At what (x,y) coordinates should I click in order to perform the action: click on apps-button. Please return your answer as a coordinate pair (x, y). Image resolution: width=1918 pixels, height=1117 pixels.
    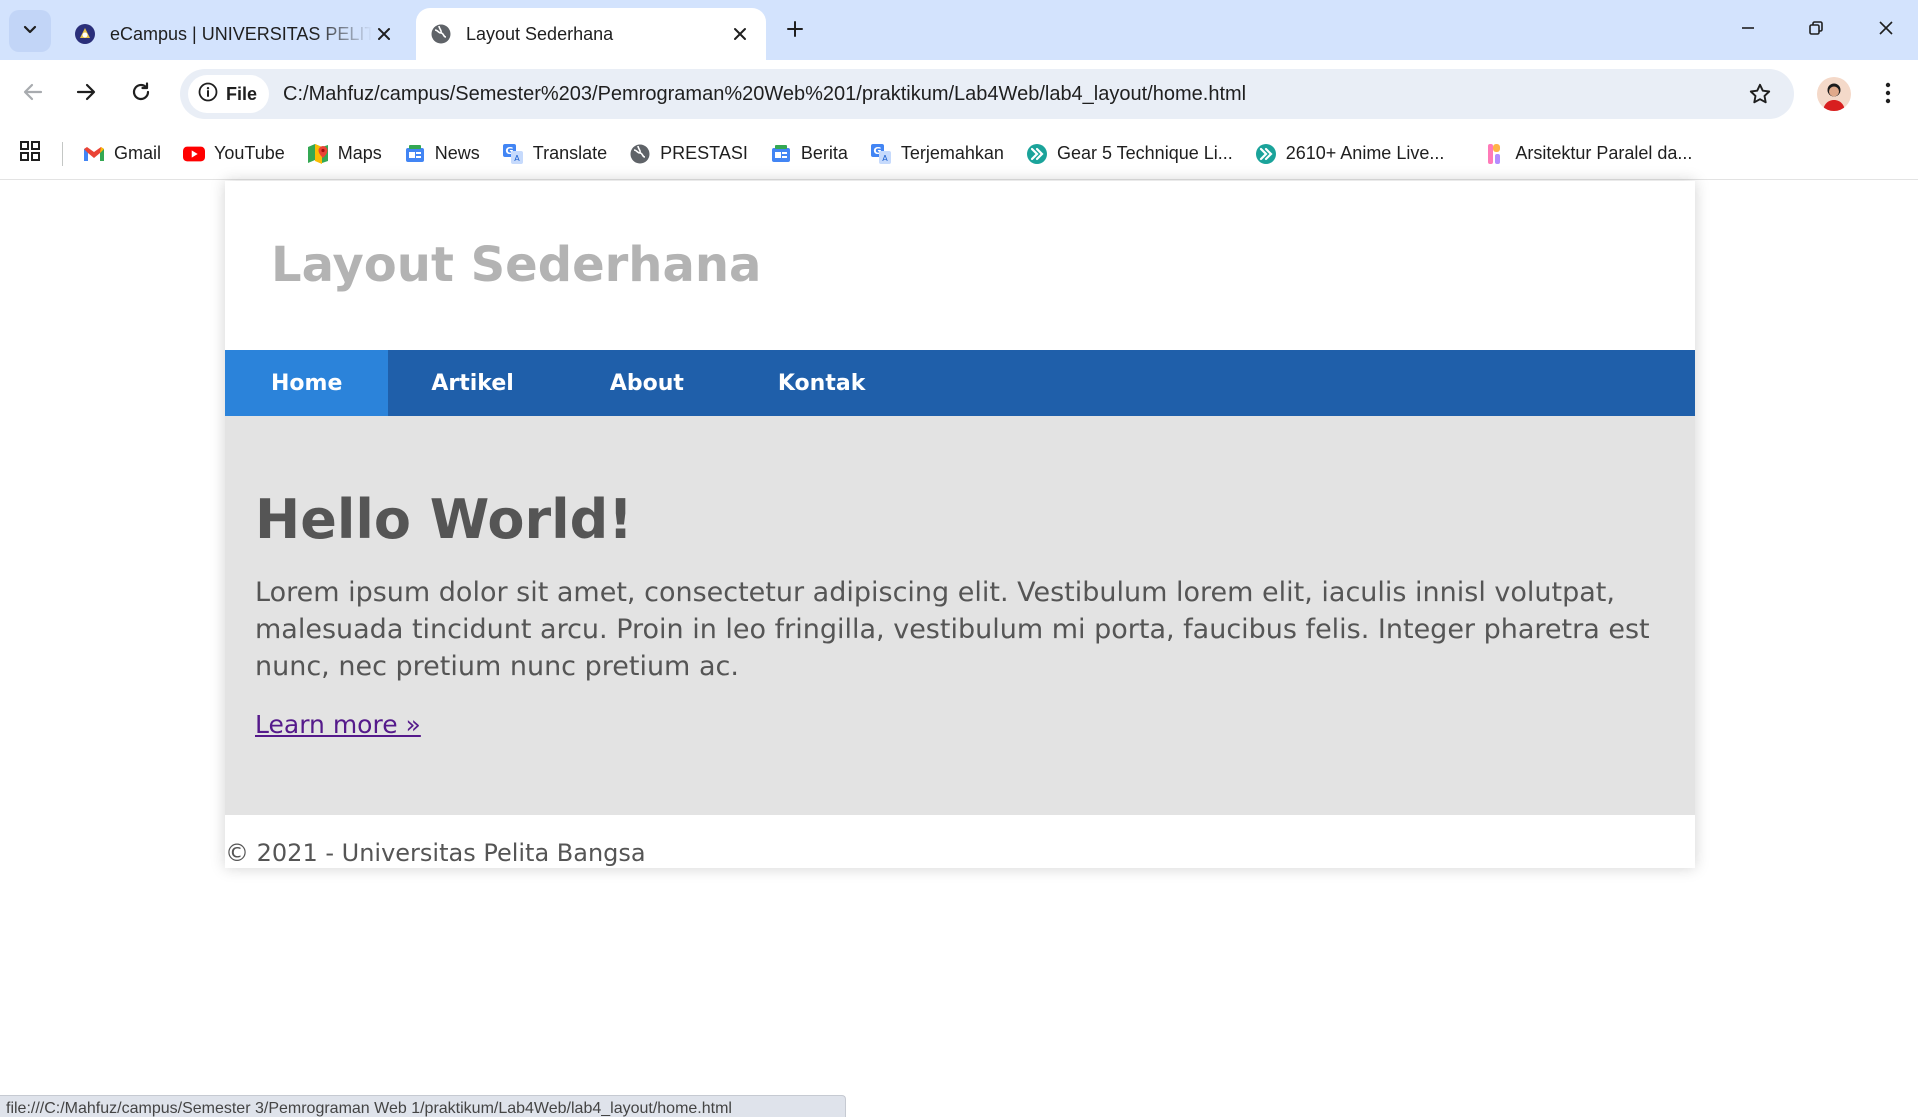
    Looking at the image, I should click on (30, 154).